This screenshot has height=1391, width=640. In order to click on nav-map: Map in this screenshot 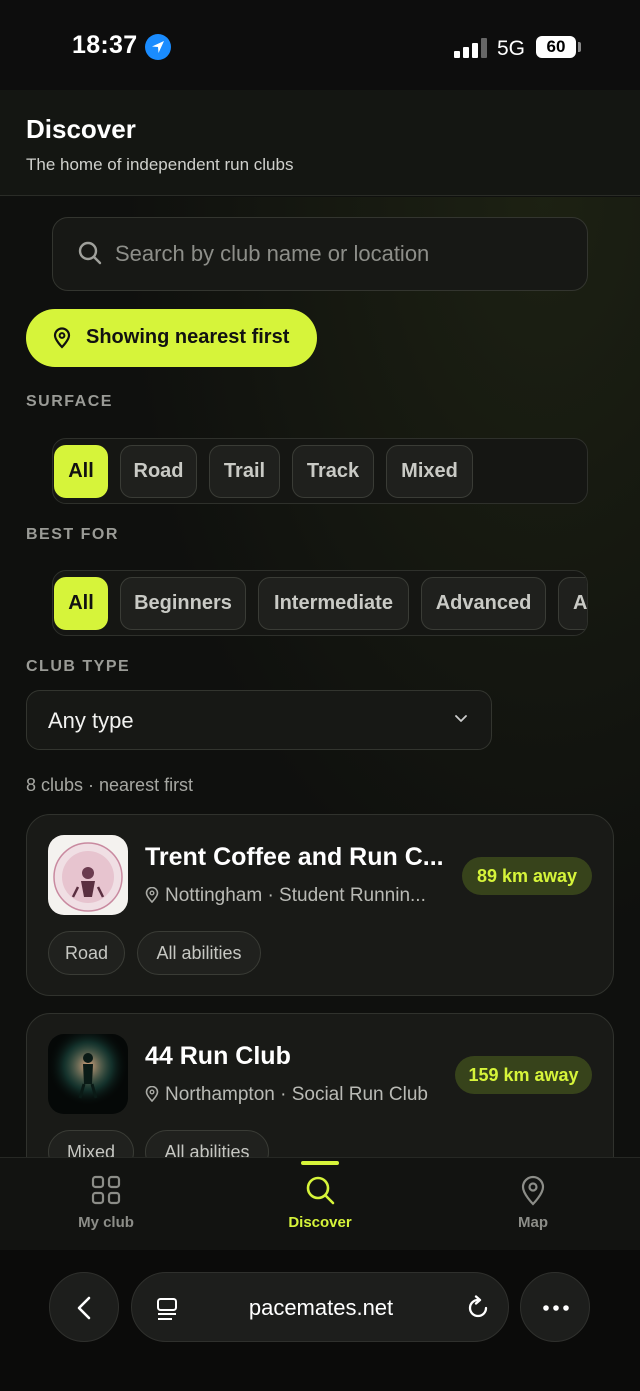, I will do `click(533, 1204)`.